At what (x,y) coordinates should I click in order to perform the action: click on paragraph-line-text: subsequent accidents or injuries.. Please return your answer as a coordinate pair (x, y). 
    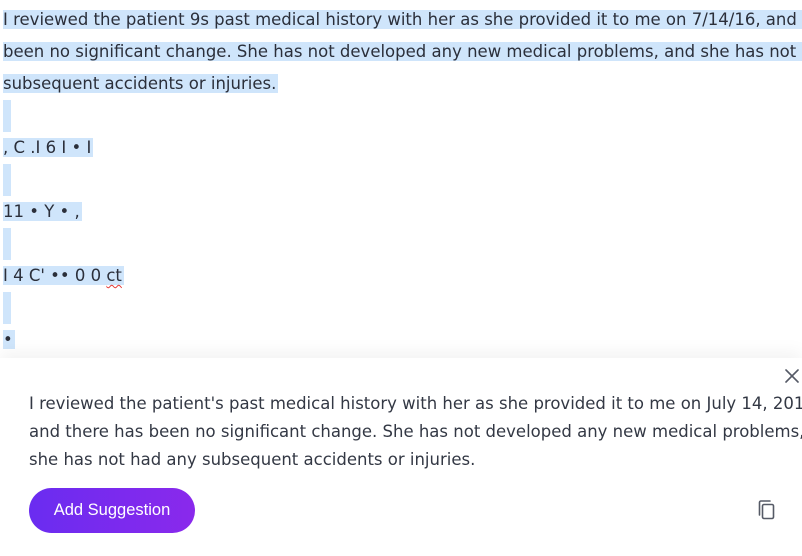
    Looking at the image, I should click on (141, 83).